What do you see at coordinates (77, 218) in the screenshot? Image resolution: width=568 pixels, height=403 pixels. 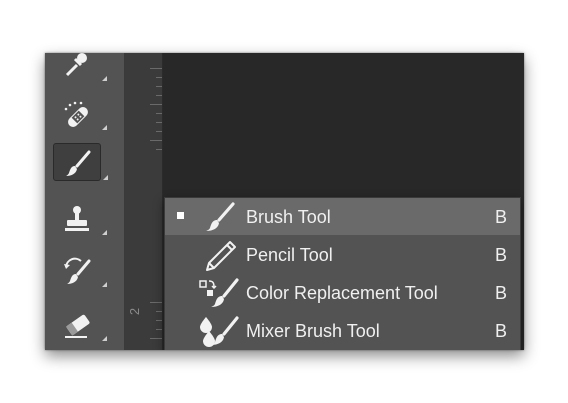 I see `stamp-icon` at bounding box center [77, 218].